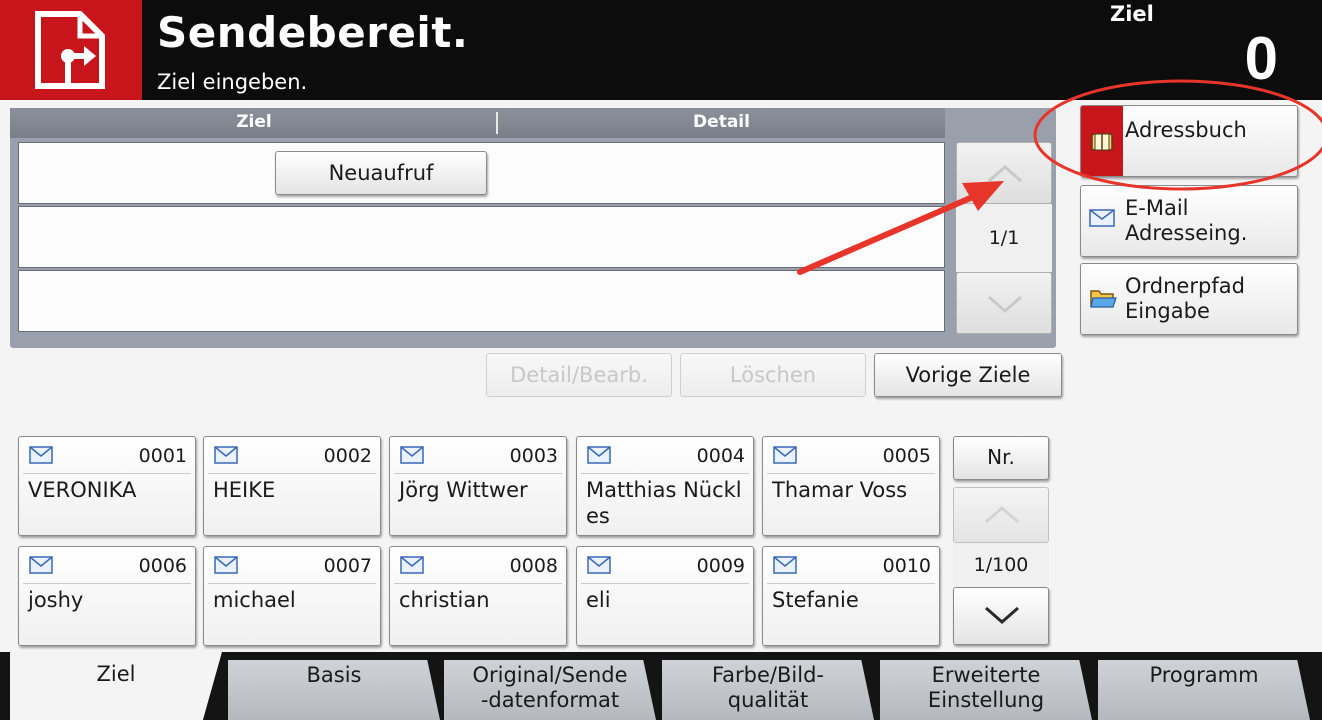 This screenshot has height=720, width=1322. I want to click on status-header: Sendebereit. Ziel eingeben. Ziel 0, so click(661, 50).